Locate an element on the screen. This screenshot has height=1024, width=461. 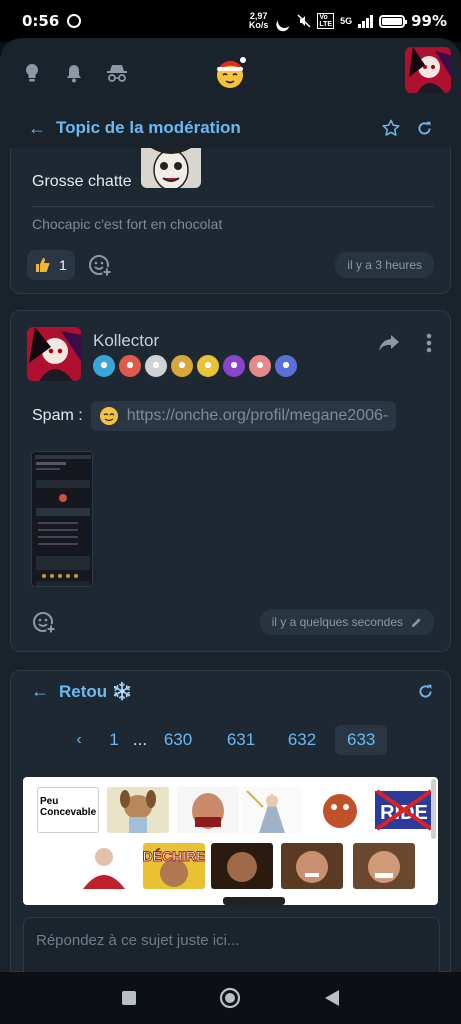
sticker-monster is located at coordinates (340, 810).